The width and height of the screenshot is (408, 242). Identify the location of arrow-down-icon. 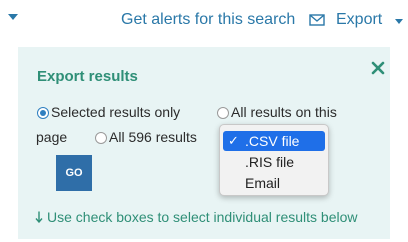
(39, 217).